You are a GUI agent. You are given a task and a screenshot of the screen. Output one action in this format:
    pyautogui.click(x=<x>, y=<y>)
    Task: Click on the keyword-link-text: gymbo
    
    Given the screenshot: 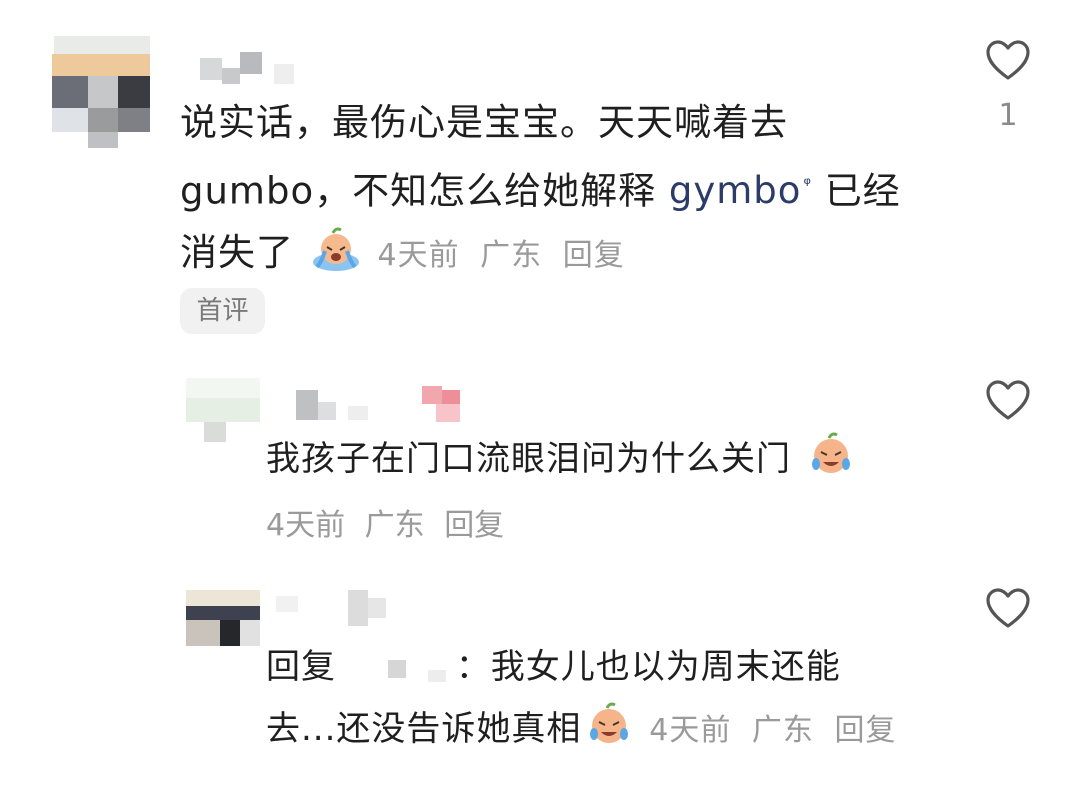 What is the action you would take?
    pyautogui.click(x=735, y=190)
    